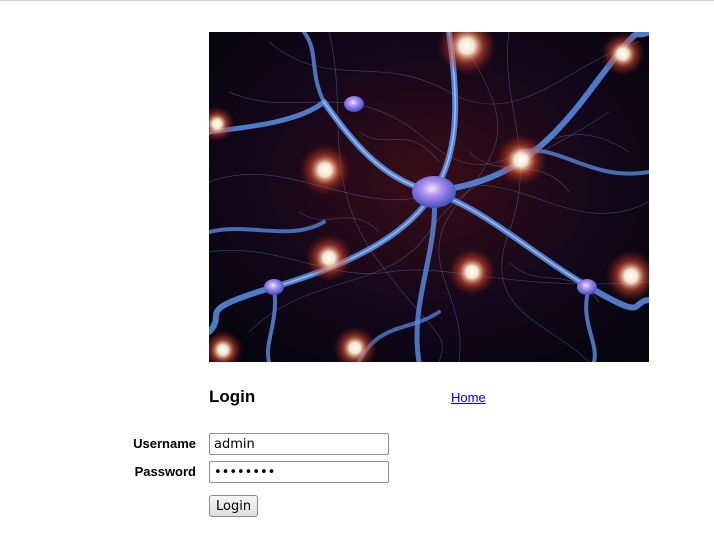  Describe the element at coordinates (234, 506) in the screenshot. I see `login-button: Login` at that location.